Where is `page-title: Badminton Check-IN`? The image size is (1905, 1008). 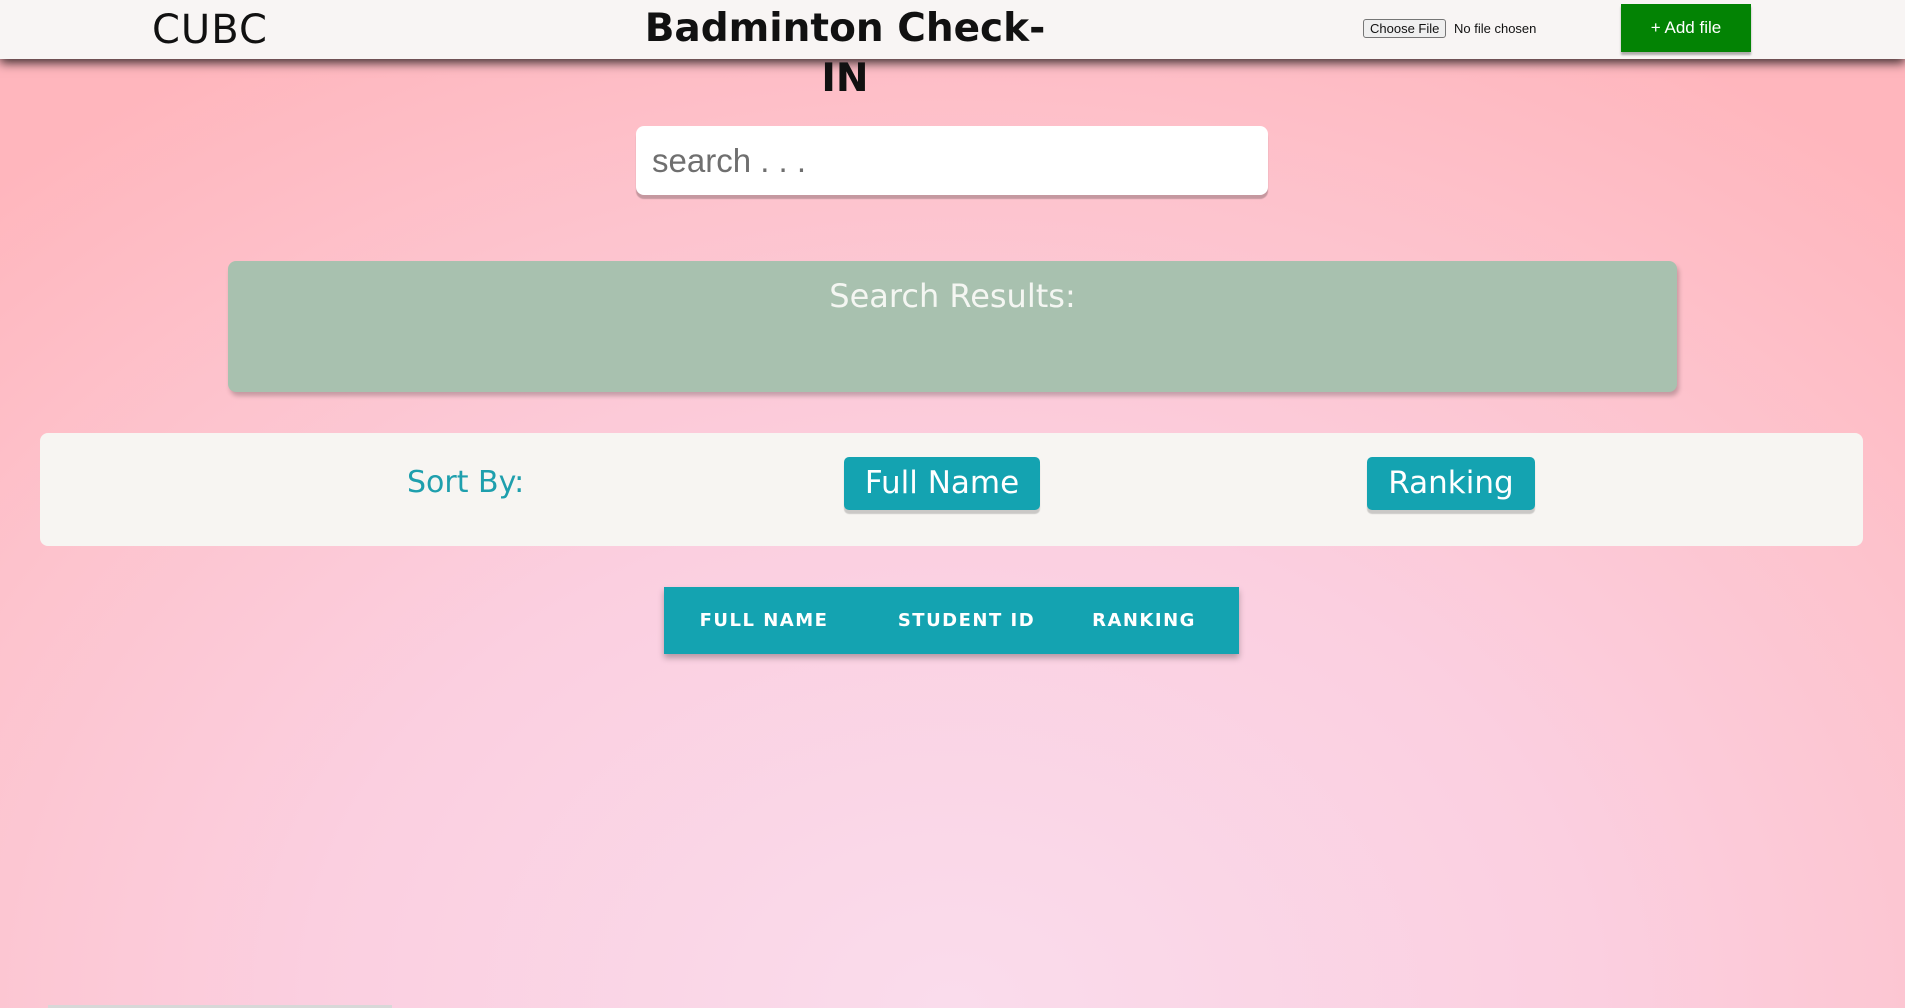
page-title: Badminton Check-IN is located at coordinates (845, 53).